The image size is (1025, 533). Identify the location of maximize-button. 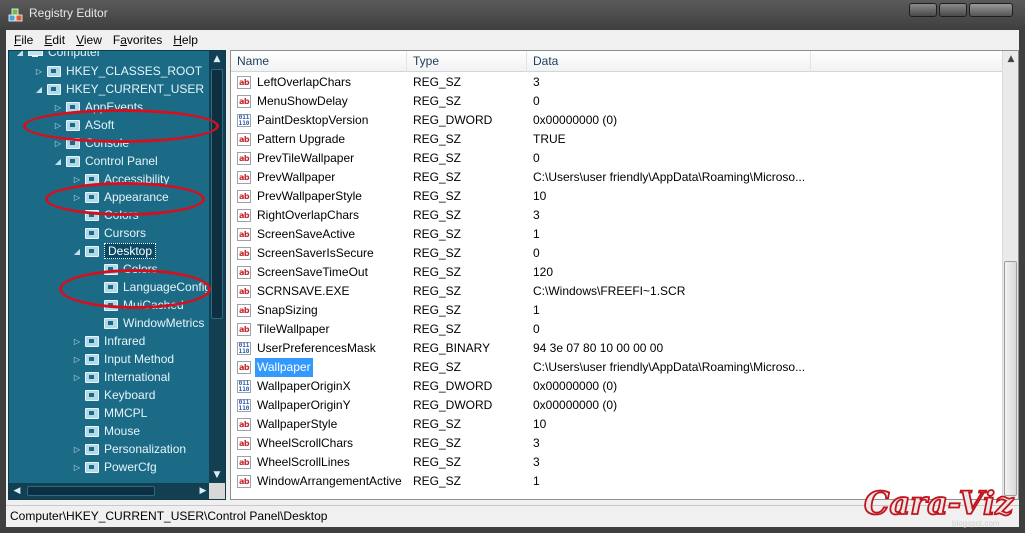
(953, 10).